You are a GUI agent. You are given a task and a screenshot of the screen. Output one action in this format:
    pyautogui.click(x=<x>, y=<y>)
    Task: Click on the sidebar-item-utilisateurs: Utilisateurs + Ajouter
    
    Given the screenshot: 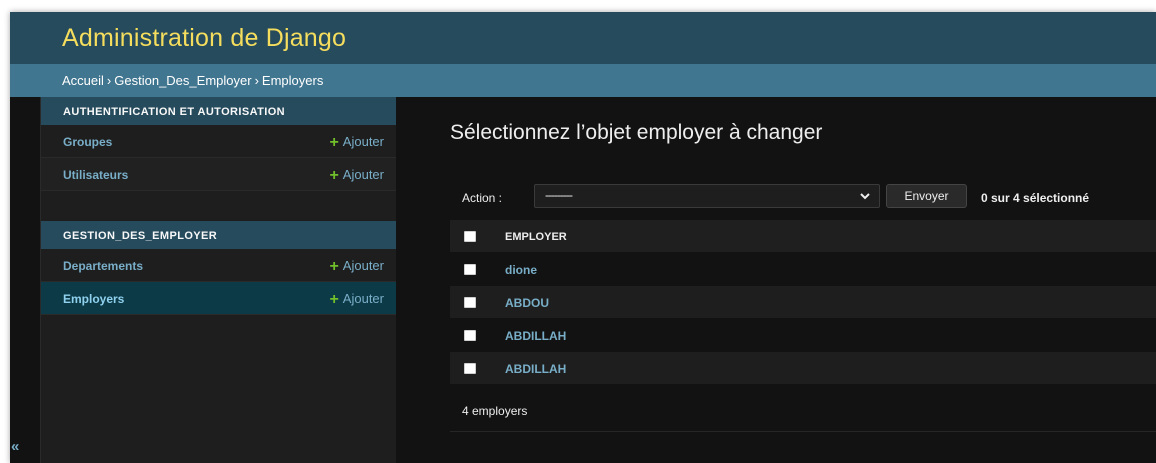 What is the action you would take?
    pyautogui.click(x=218, y=174)
    